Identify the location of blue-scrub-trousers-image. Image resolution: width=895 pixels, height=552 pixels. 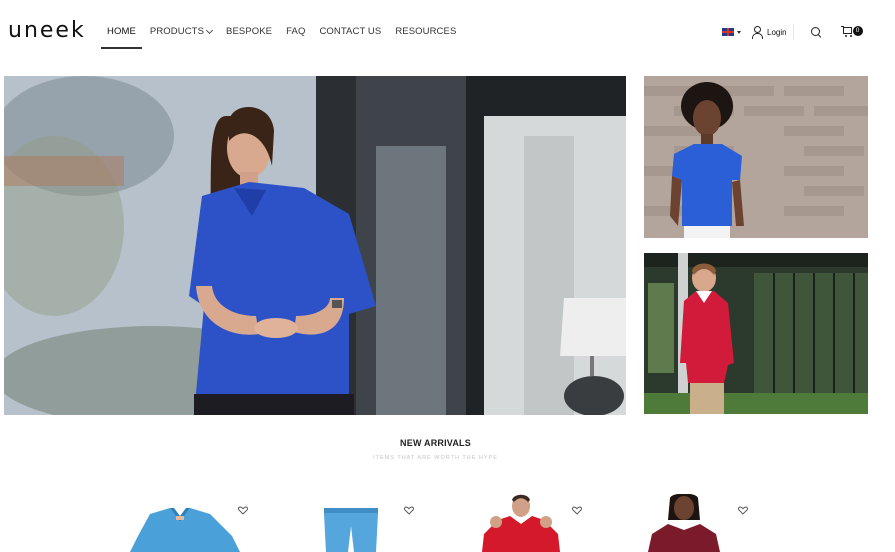
(351, 530).